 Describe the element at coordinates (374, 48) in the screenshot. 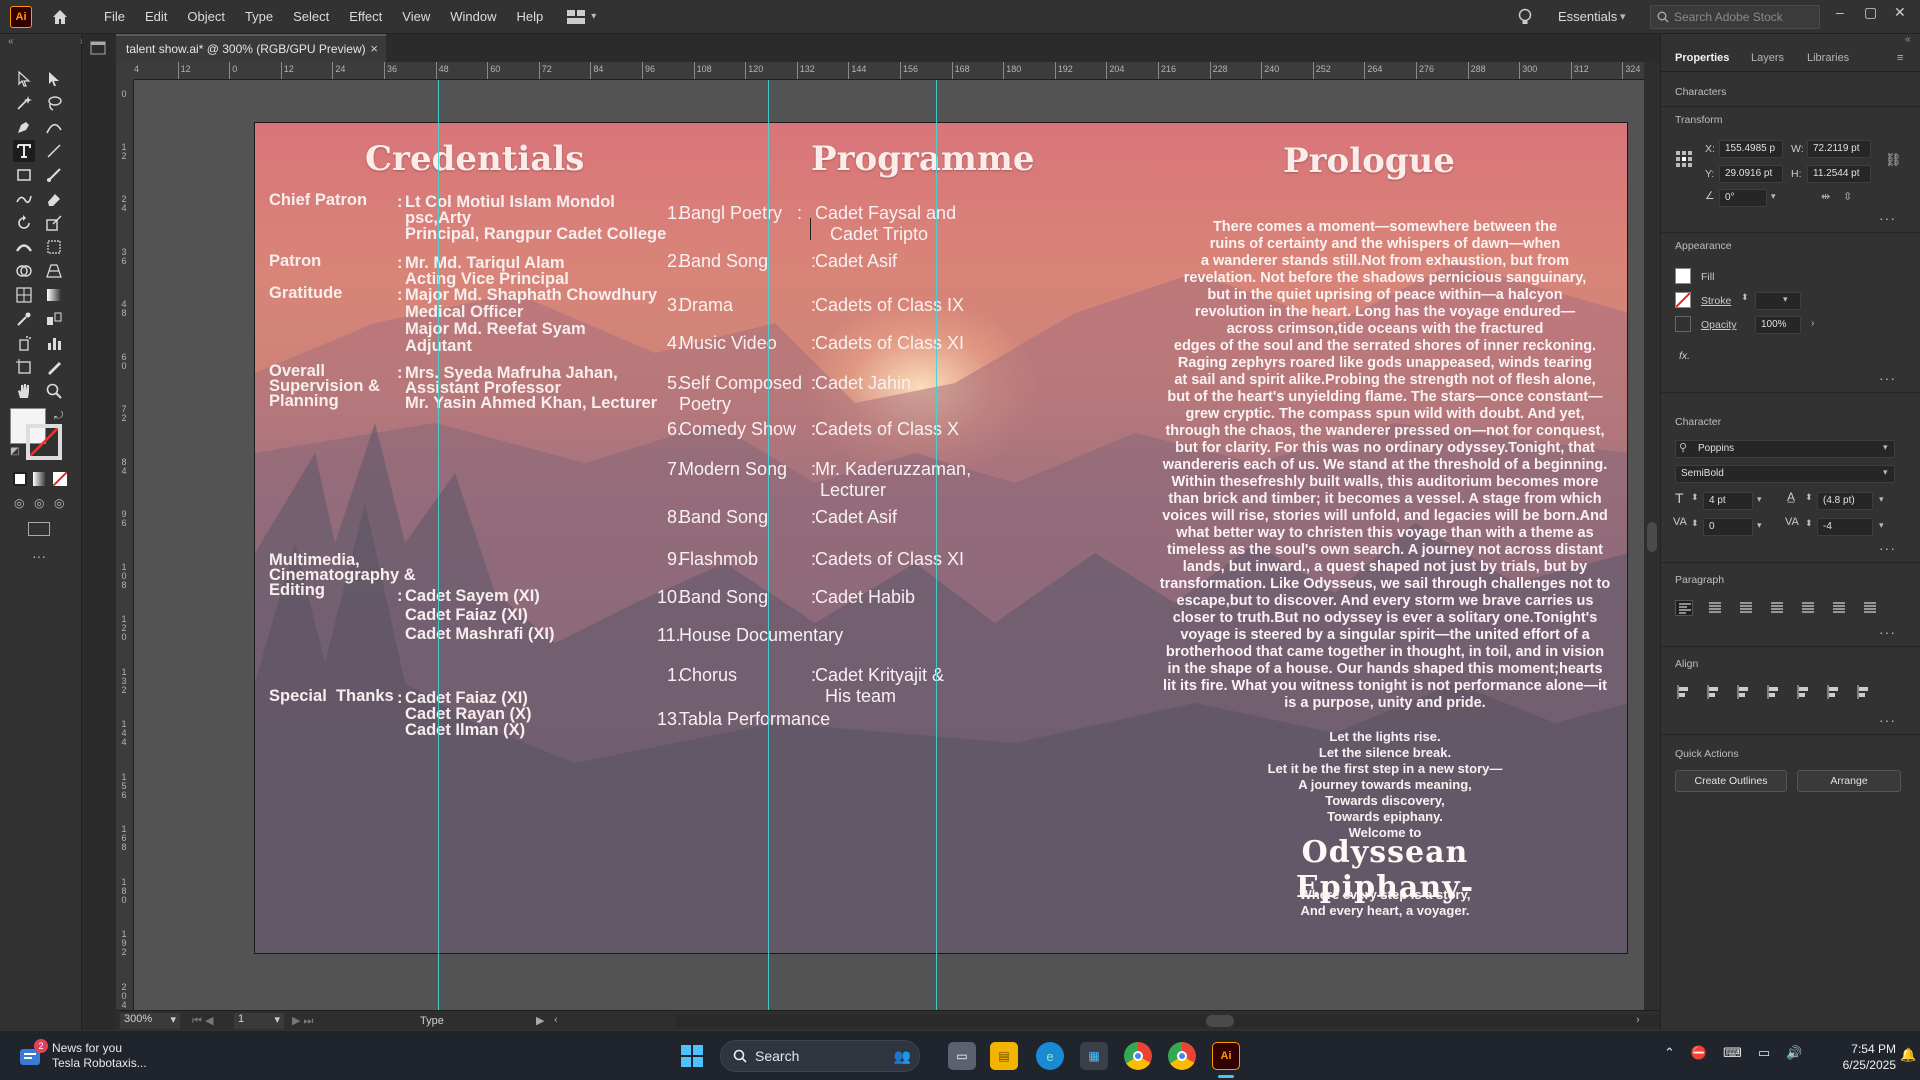

I see `close-tab-icon: ×` at that location.